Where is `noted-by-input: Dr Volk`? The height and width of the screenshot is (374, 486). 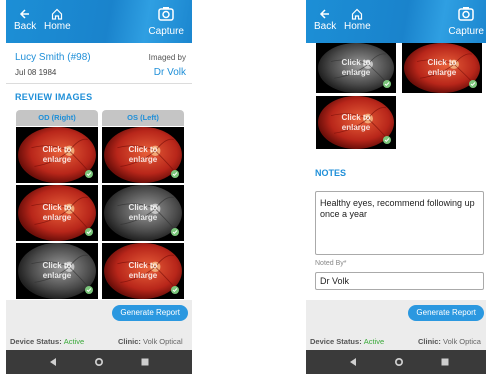
noted-by-input: Dr Volk is located at coordinates (399, 281).